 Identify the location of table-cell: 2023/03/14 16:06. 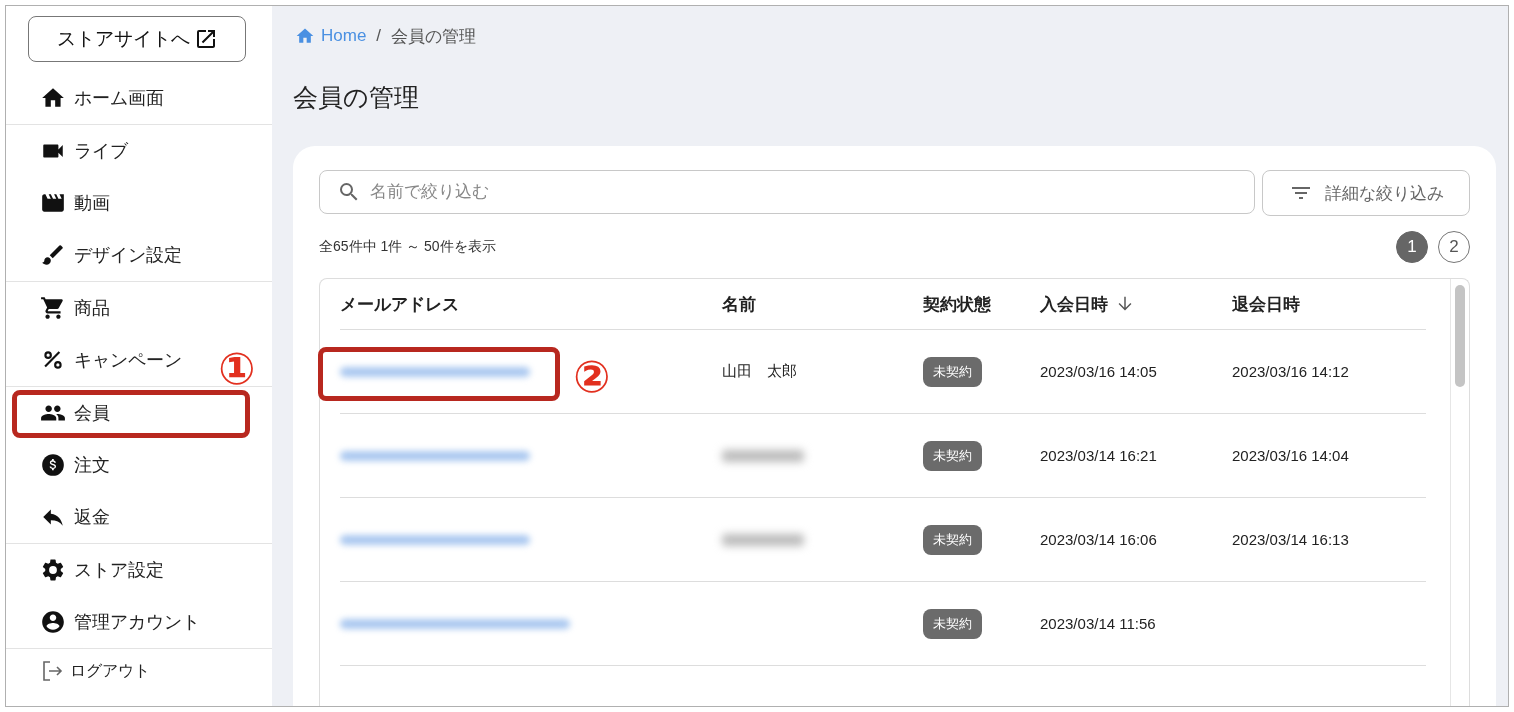
(1098, 539).